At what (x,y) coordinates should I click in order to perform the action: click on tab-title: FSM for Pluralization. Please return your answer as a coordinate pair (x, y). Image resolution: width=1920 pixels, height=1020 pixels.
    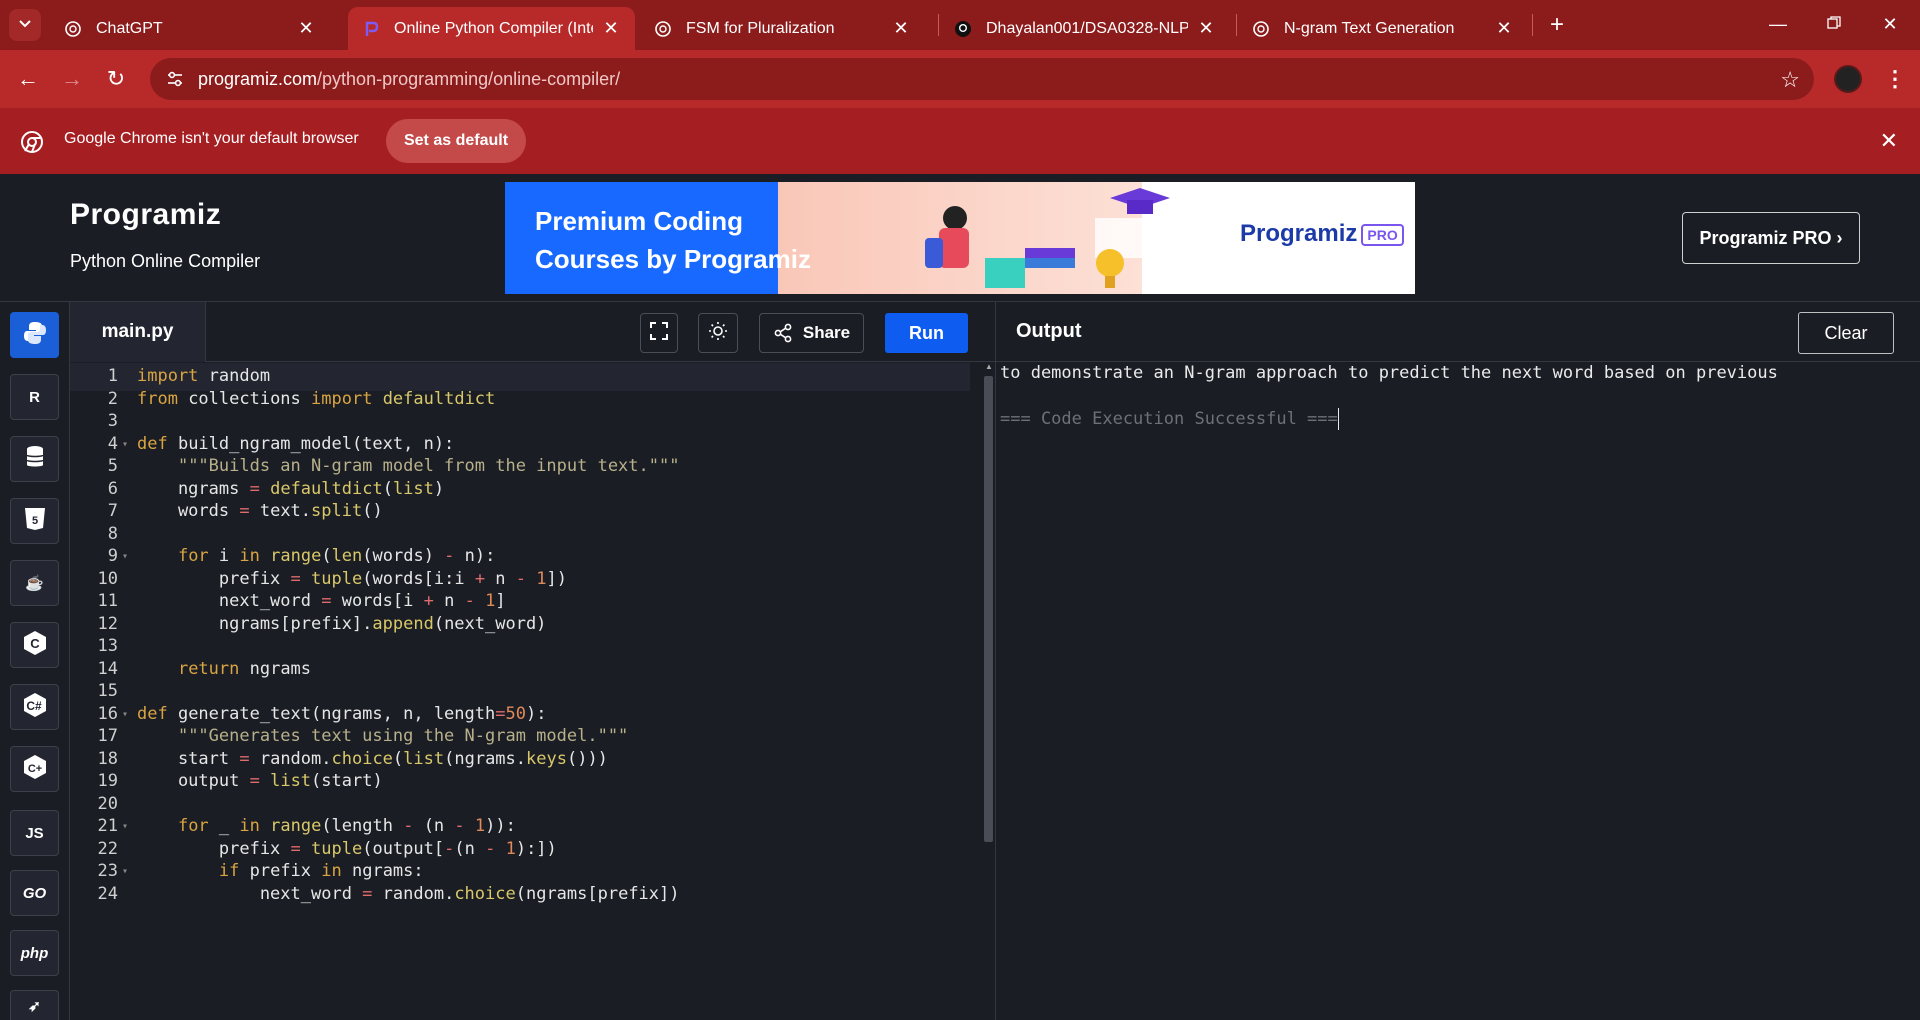
    Looking at the image, I should click on (760, 28).